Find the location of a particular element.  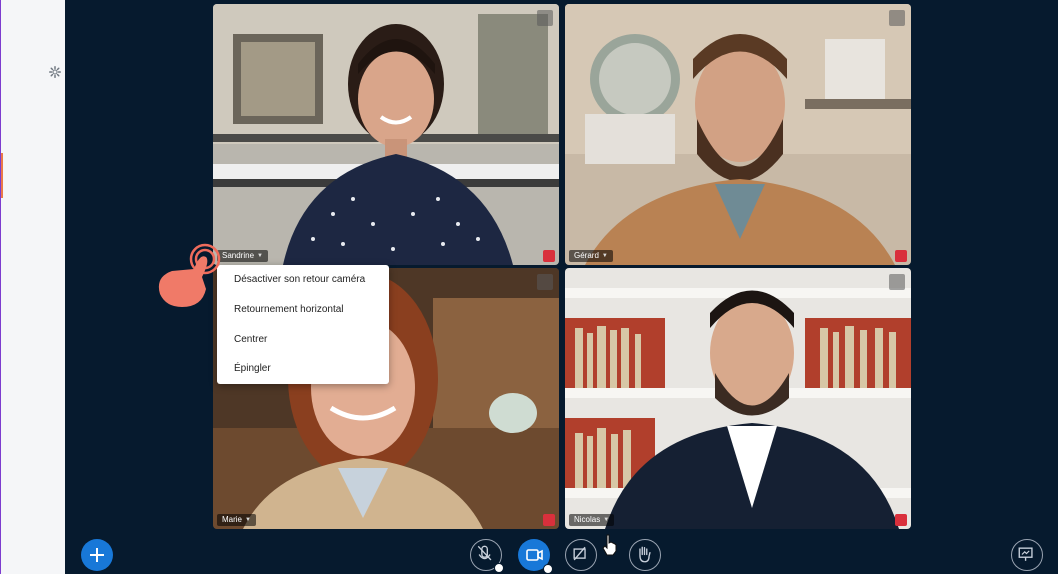

add-button is located at coordinates (97, 555).